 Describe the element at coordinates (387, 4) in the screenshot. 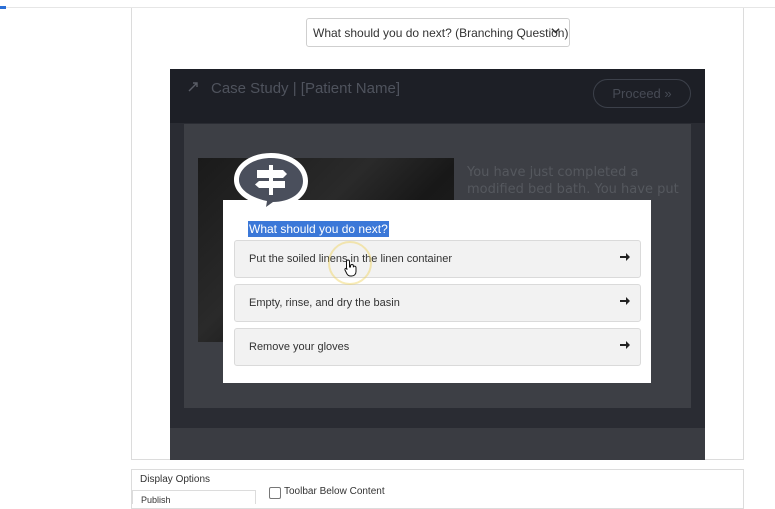

I see `top-bar` at that location.